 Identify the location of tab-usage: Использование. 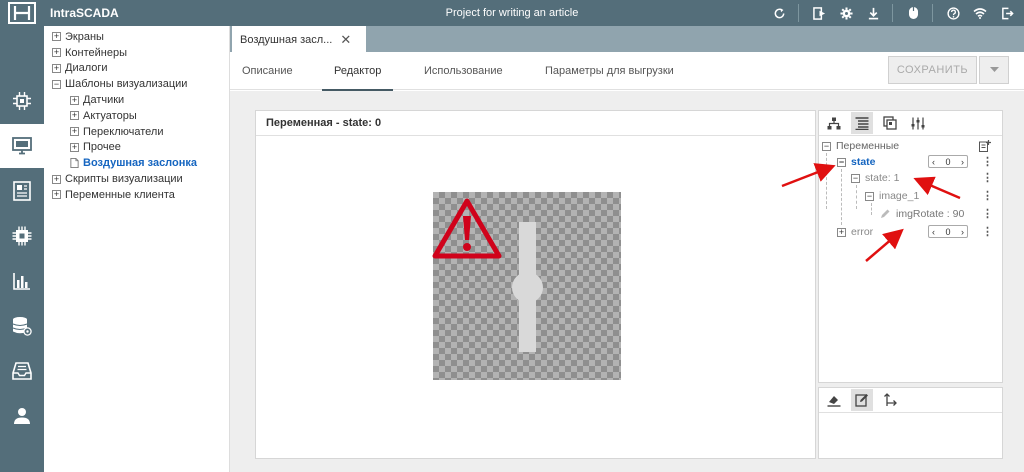
(463, 71).